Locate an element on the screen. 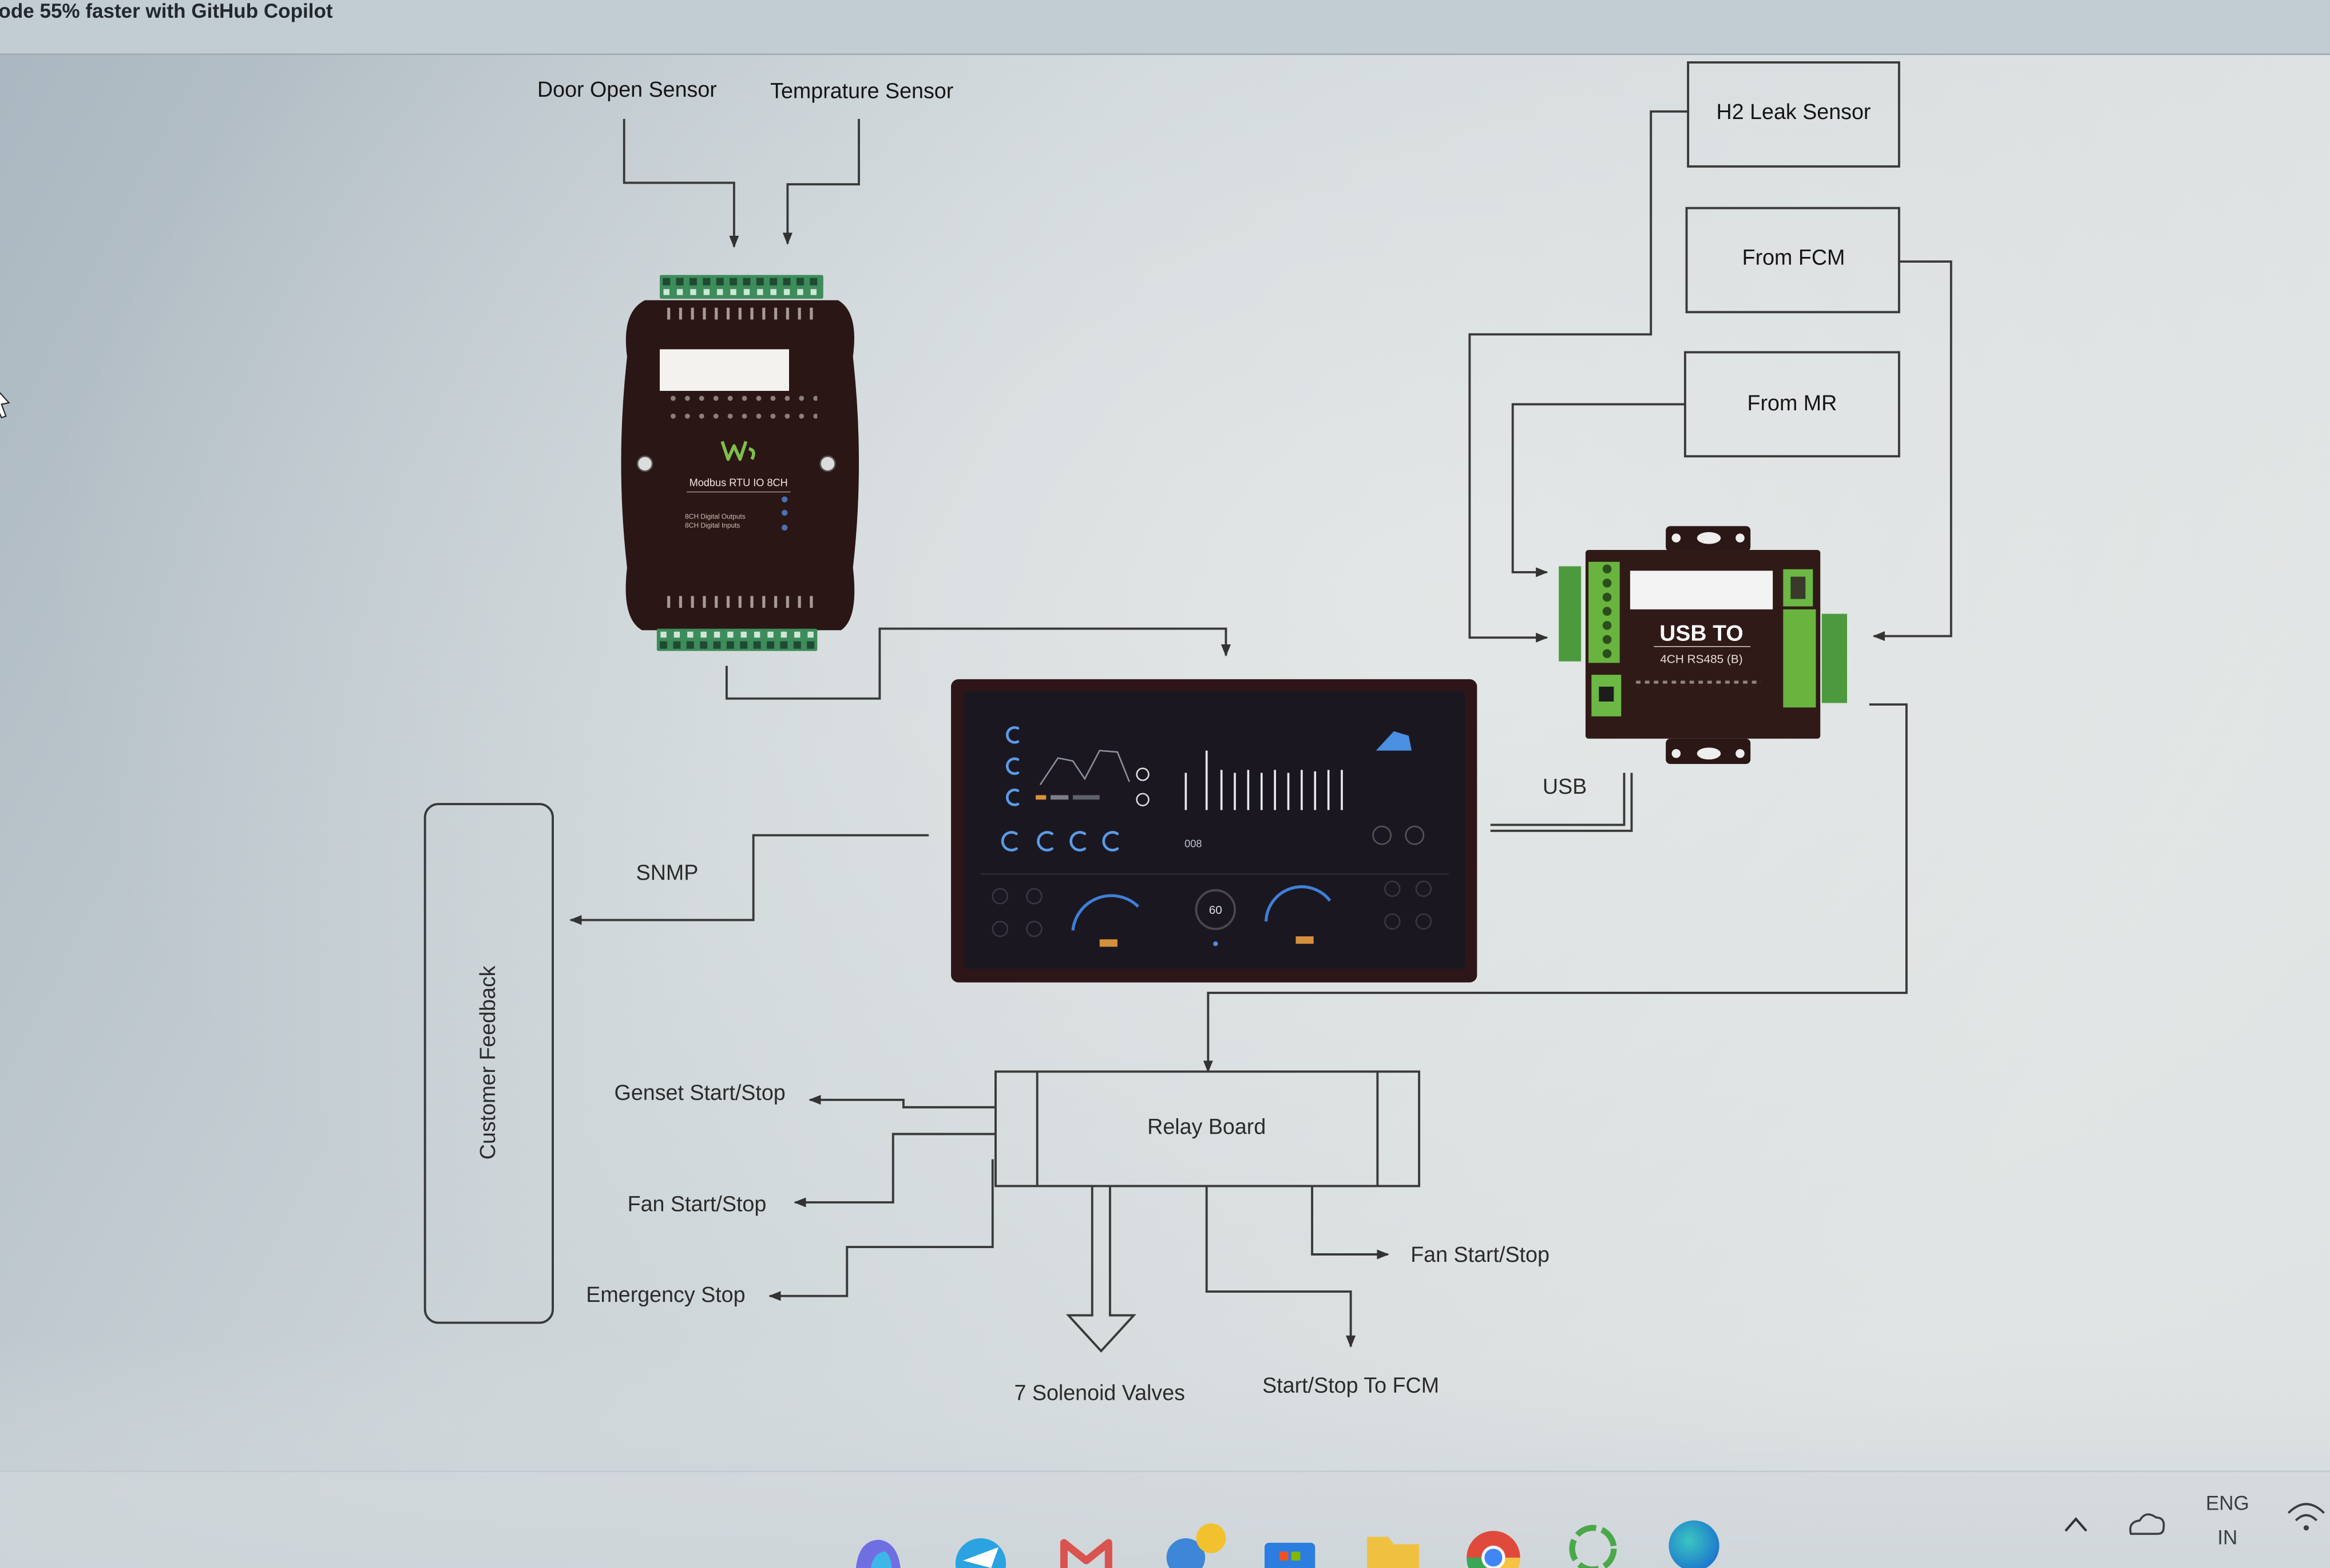 Image resolution: width=2330 pixels, height=1568 pixels. taskbar is located at coordinates (1165, 1519).